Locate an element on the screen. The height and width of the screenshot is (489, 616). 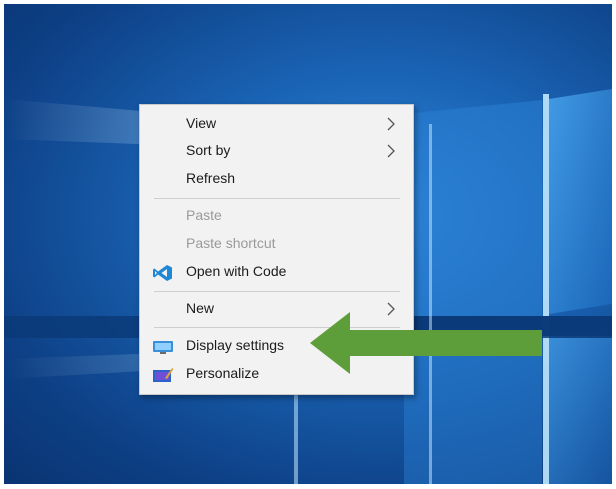
vscode-icon is located at coordinates (162, 273).